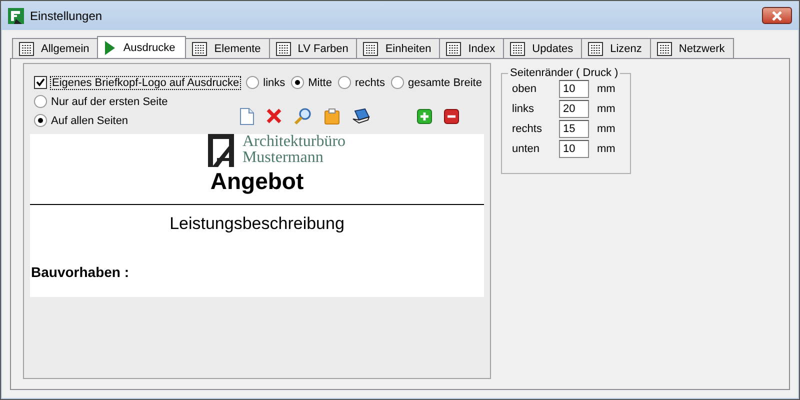  Describe the element at coordinates (274, 82) in the screenshot. I see `radio-label: links` at that location.